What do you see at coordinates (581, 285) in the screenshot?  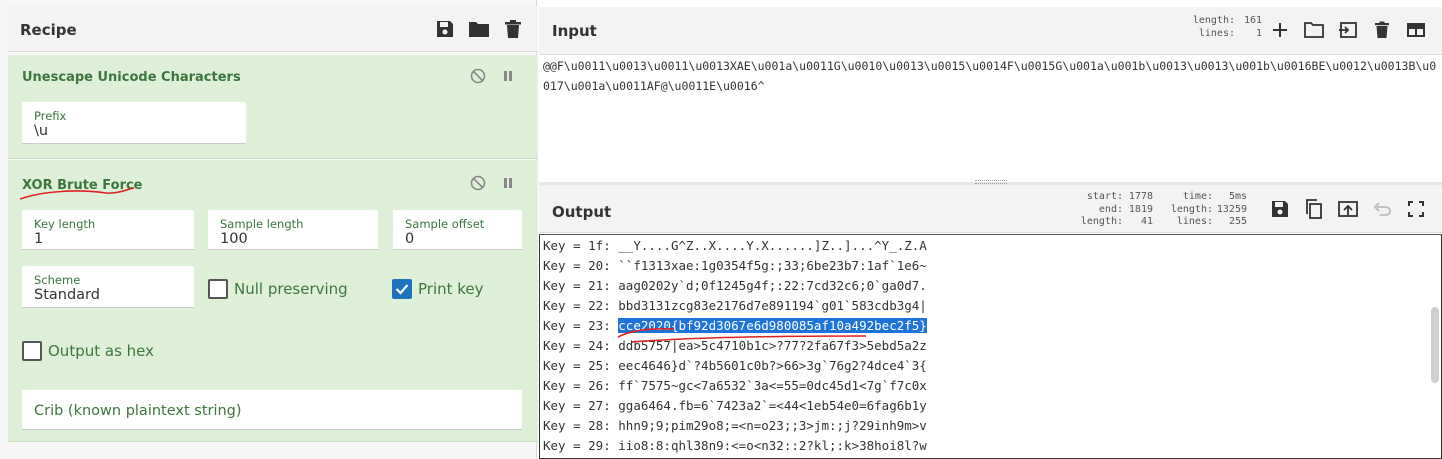 I see `output-line-key: Key = 21:` at bounding box center [581, 285].